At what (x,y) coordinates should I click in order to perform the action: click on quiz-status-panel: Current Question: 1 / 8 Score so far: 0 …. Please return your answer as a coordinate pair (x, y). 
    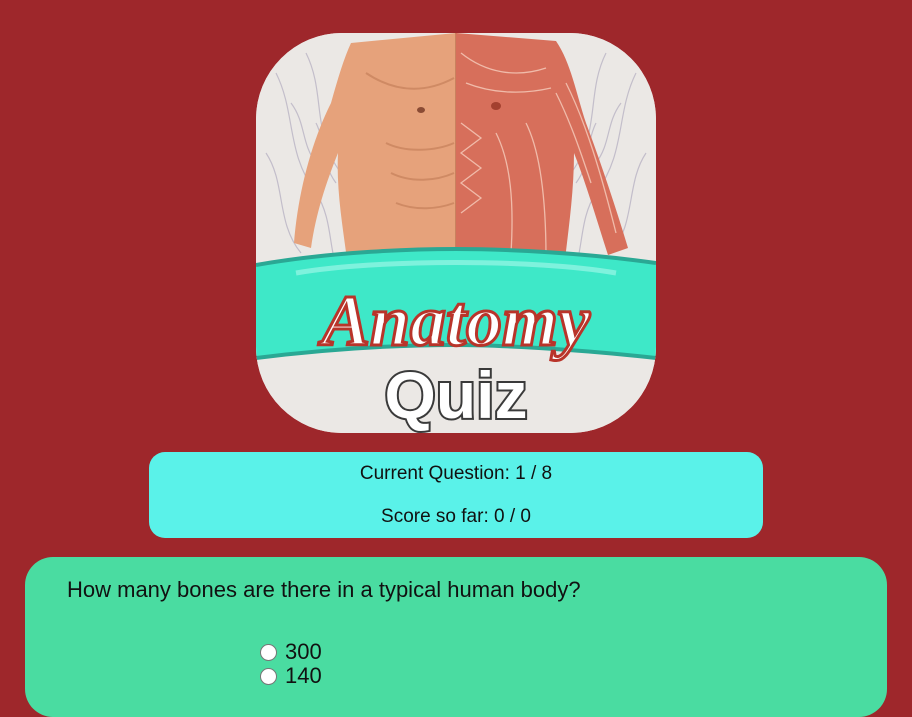
    Looking at the image, I should click on (456, 495).